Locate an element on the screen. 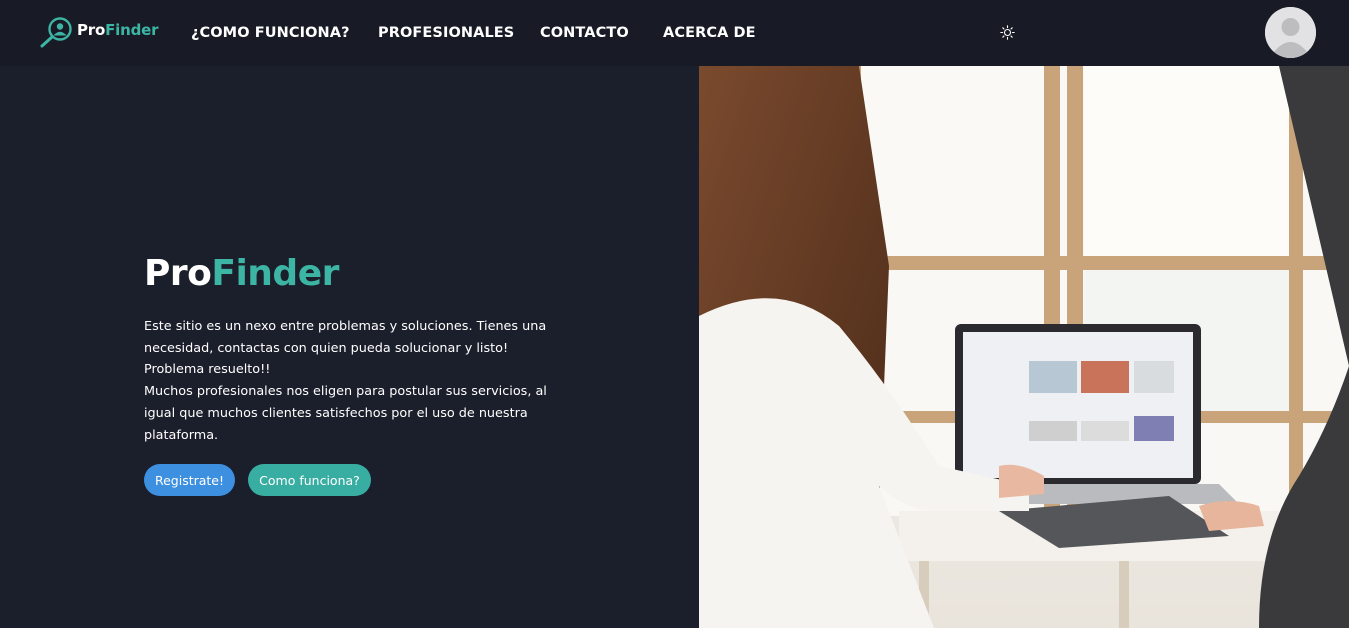 Image resolution: width=1349 pixels, height=628 pixels. brand-logo: ProFinder is located at coordinates (98, 32).